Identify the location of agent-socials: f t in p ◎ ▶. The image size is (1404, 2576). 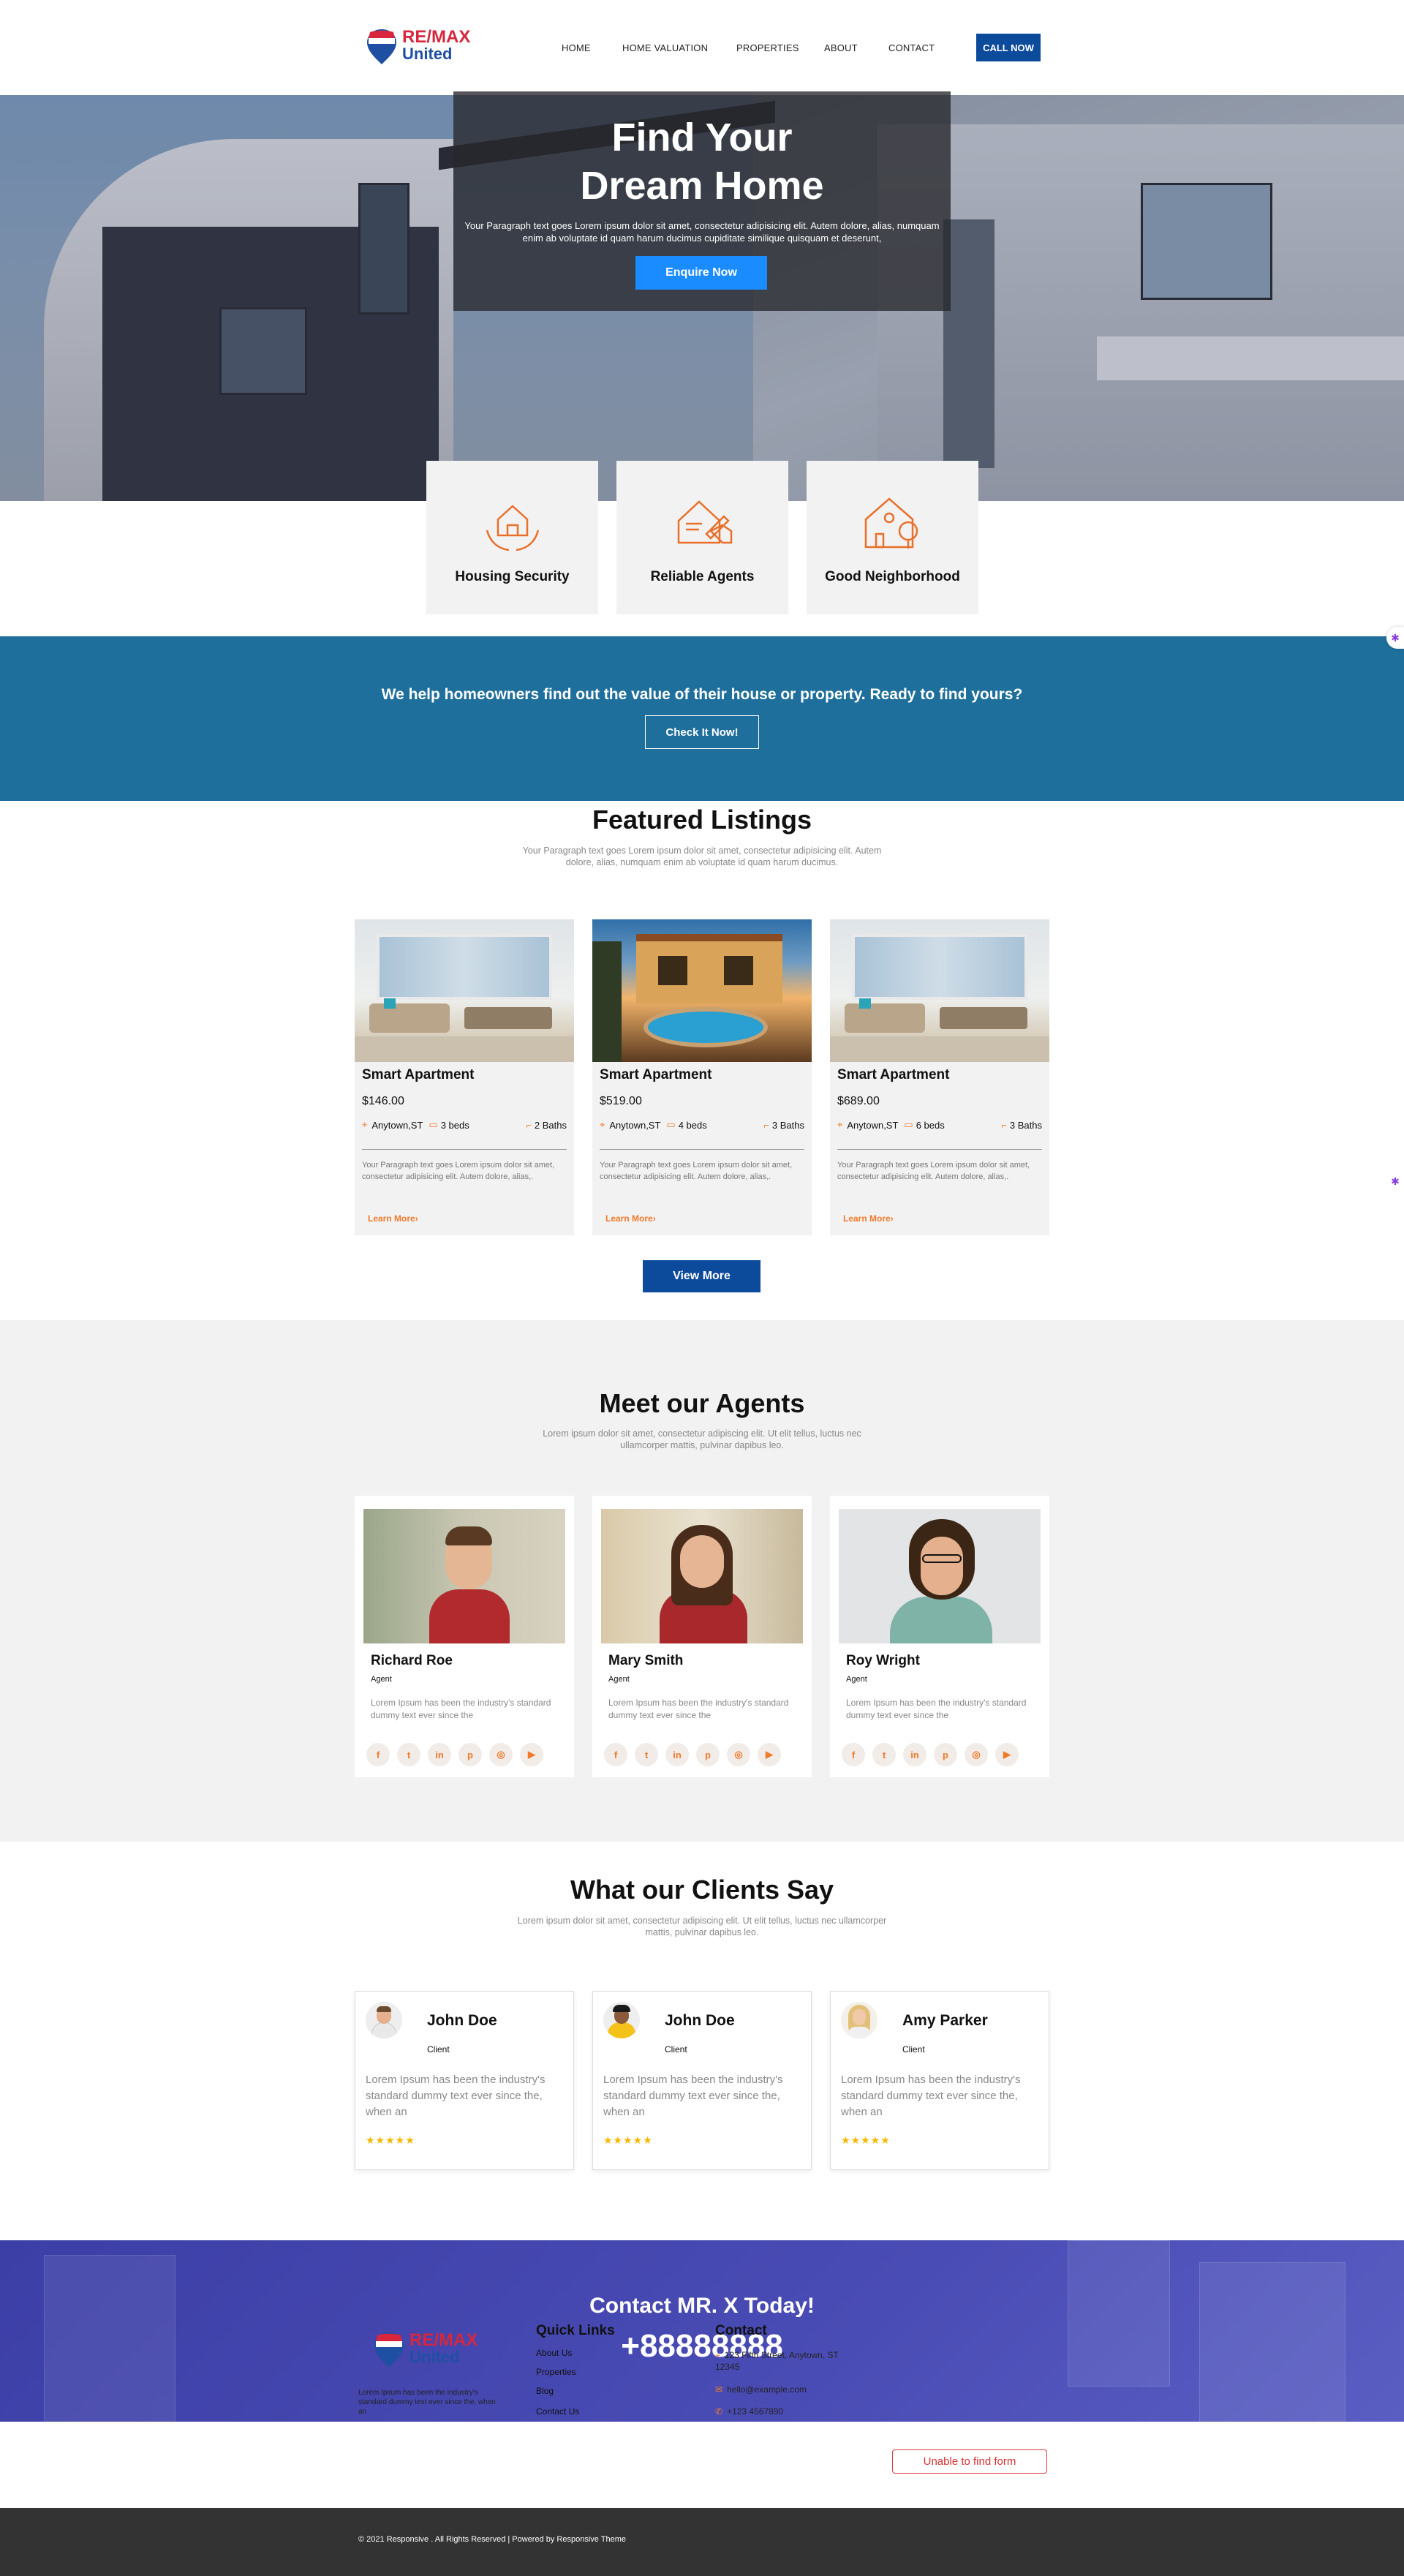
(692, 1754).